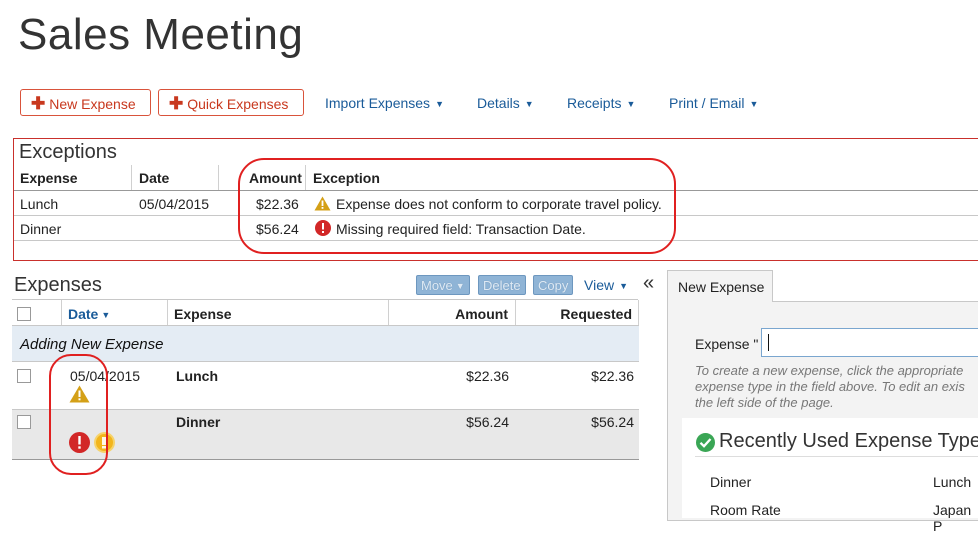 Image resolution: width=978 pixels, height=534 pixels. What do you see at coordinates (848, 441) in the screenshot?
I see `recent-types-title: Recently Used Expense Types` at bounding box center [848, 441].